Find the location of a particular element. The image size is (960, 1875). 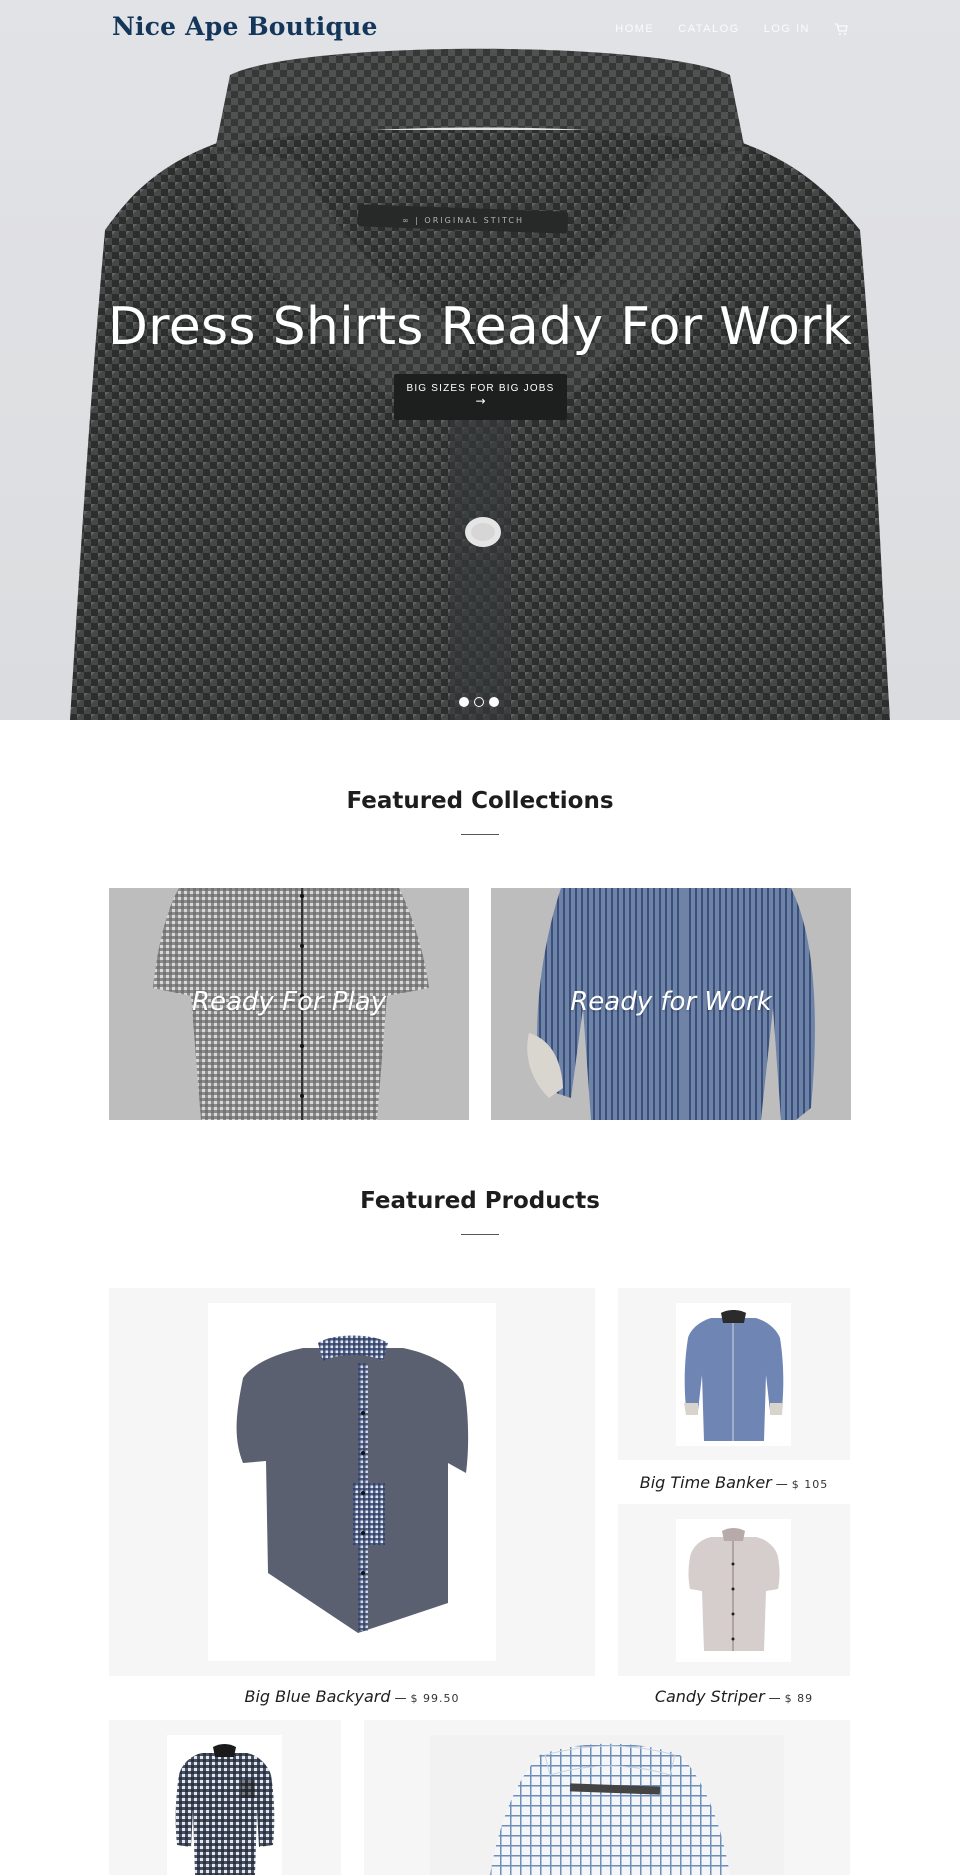

product-caption: Big Blue Backyard — $ 99.50 is located at coordinates (352, 1696).